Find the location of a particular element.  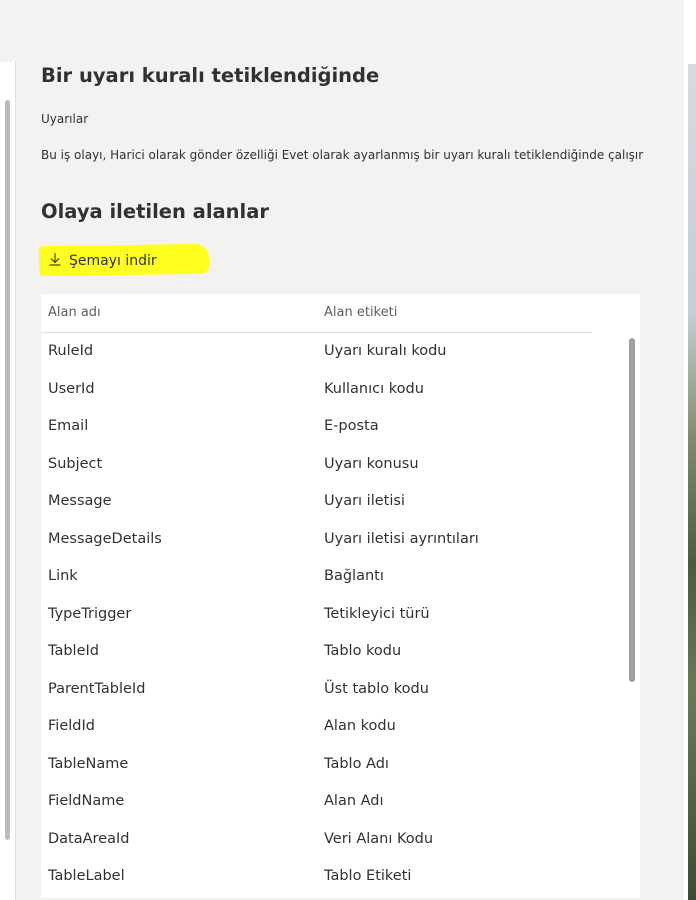

table-row: FieldName Alan Adı is located at coordinates (336, 802).